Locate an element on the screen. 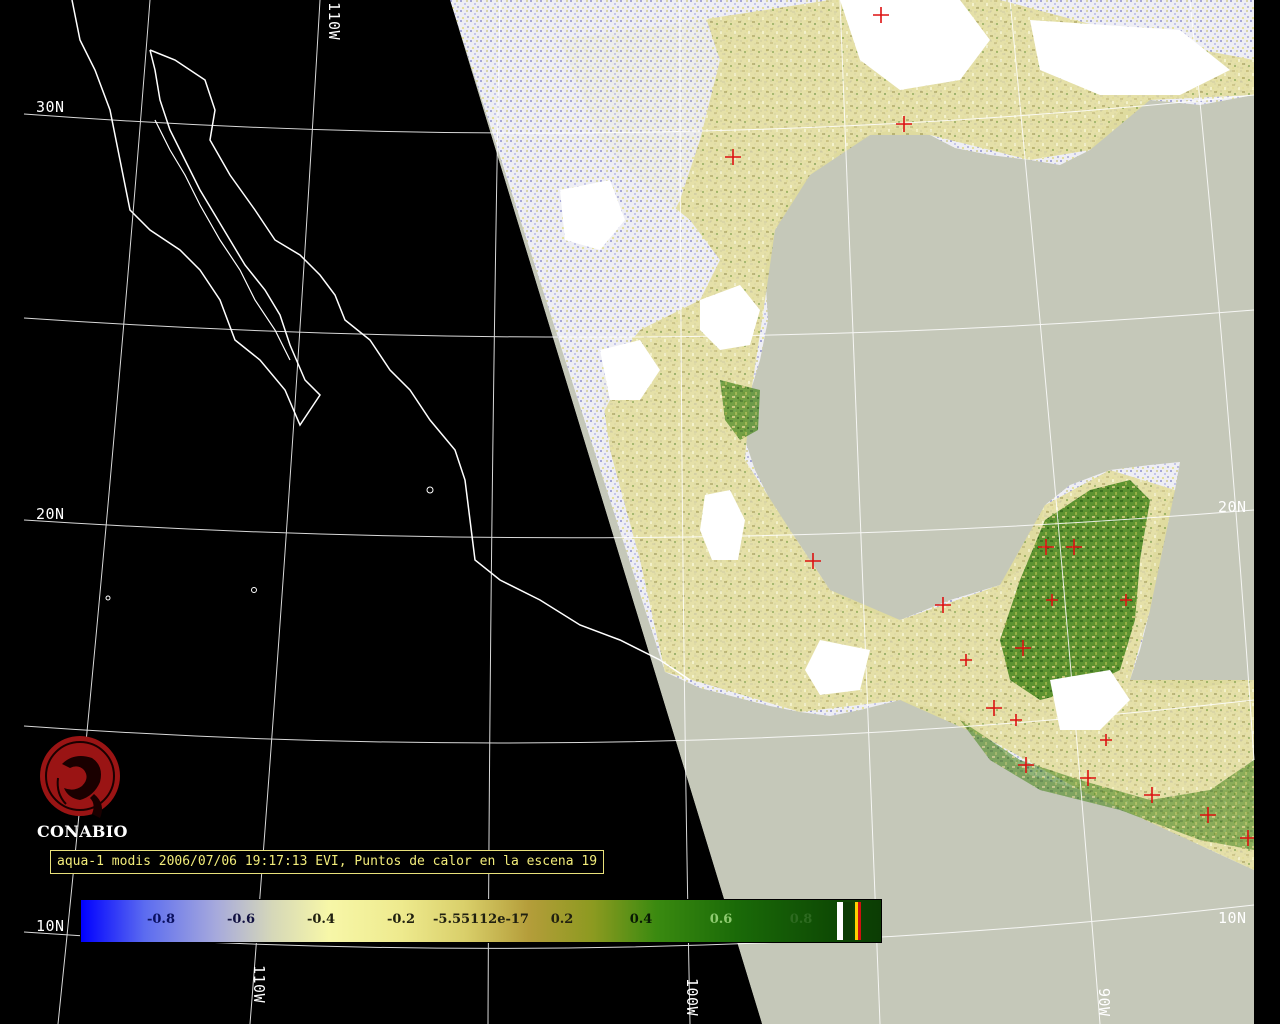  label-lat-20n-right: 20N is located at coordinates (1232, 507).